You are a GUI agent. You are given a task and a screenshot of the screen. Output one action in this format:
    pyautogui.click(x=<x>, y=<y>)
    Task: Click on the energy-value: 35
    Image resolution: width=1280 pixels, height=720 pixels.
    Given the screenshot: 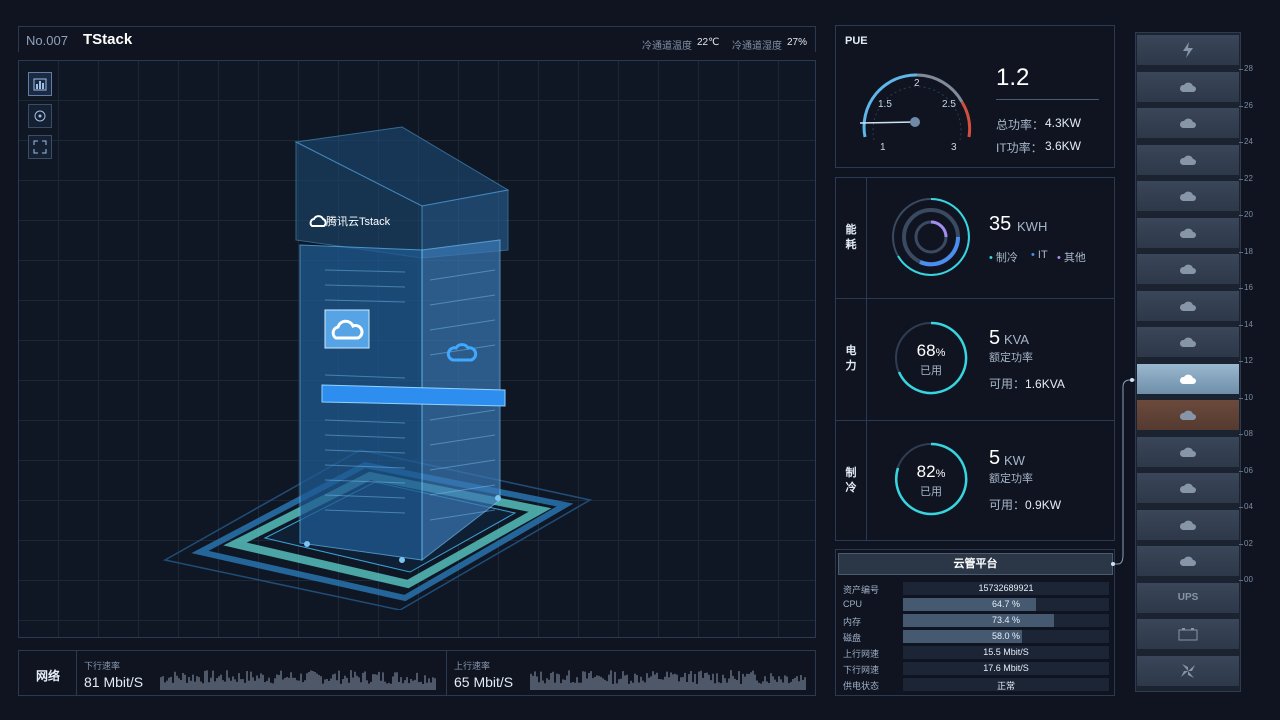 What is the action you would take?
    pyautogui.click(x=1000, y=224)
    